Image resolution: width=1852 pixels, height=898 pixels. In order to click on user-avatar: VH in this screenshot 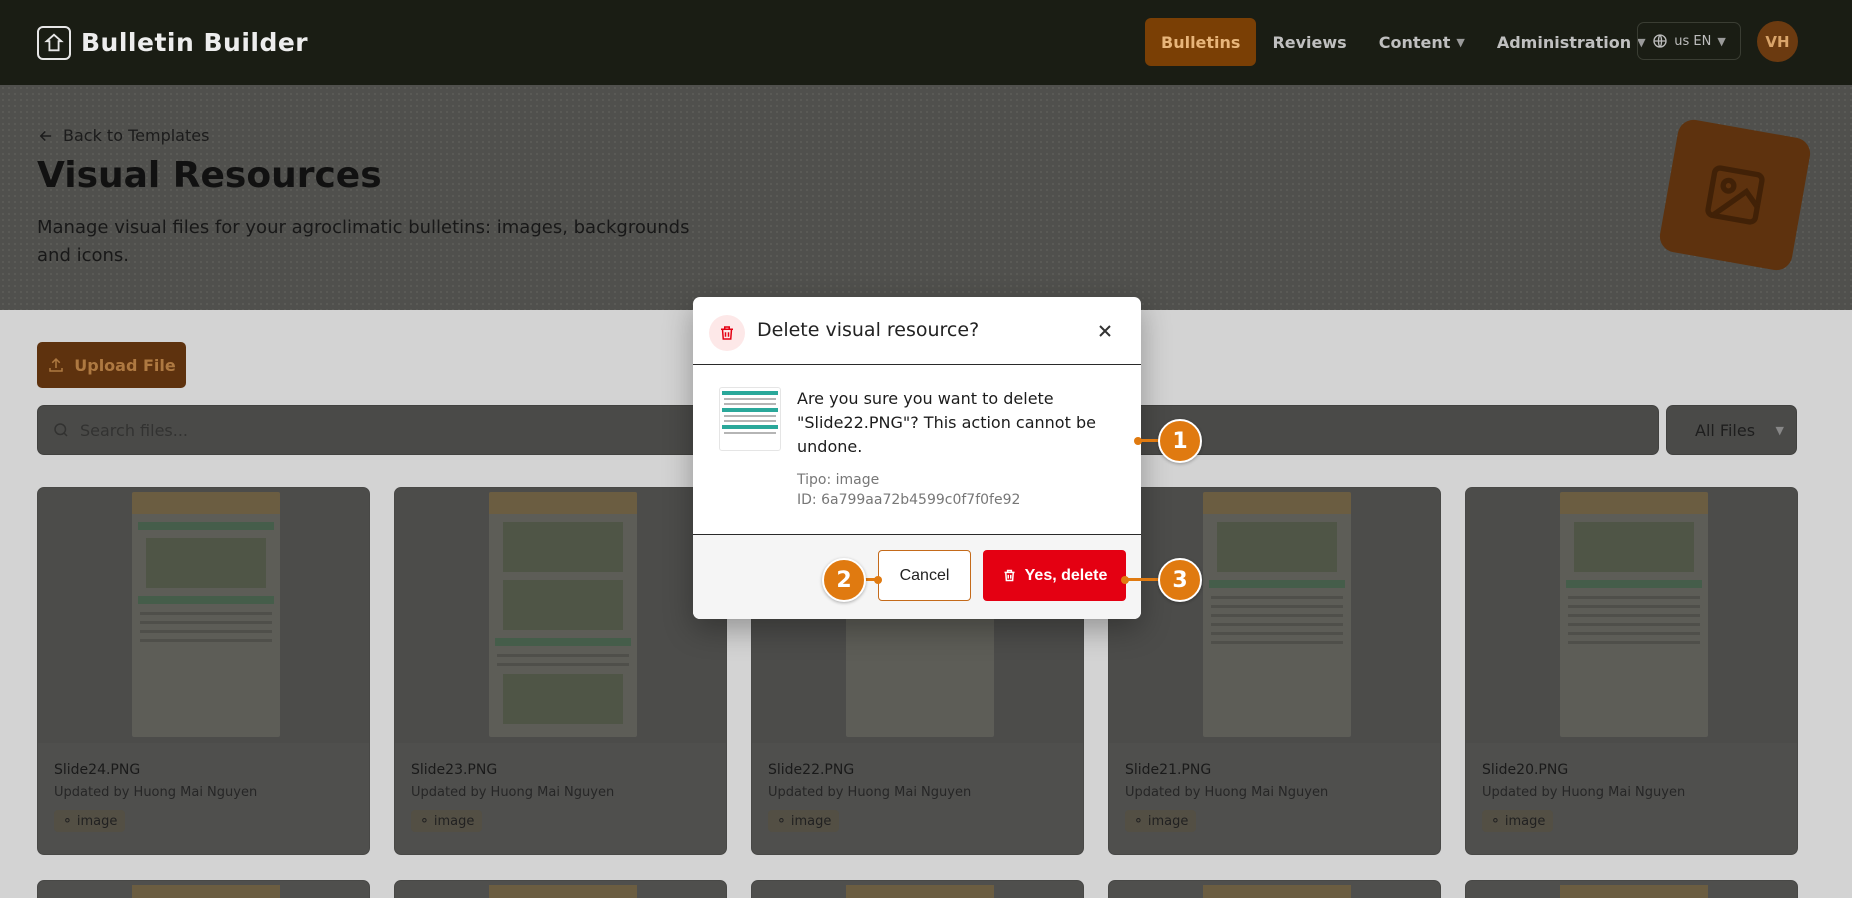, I will do `click(1777, 41)`.